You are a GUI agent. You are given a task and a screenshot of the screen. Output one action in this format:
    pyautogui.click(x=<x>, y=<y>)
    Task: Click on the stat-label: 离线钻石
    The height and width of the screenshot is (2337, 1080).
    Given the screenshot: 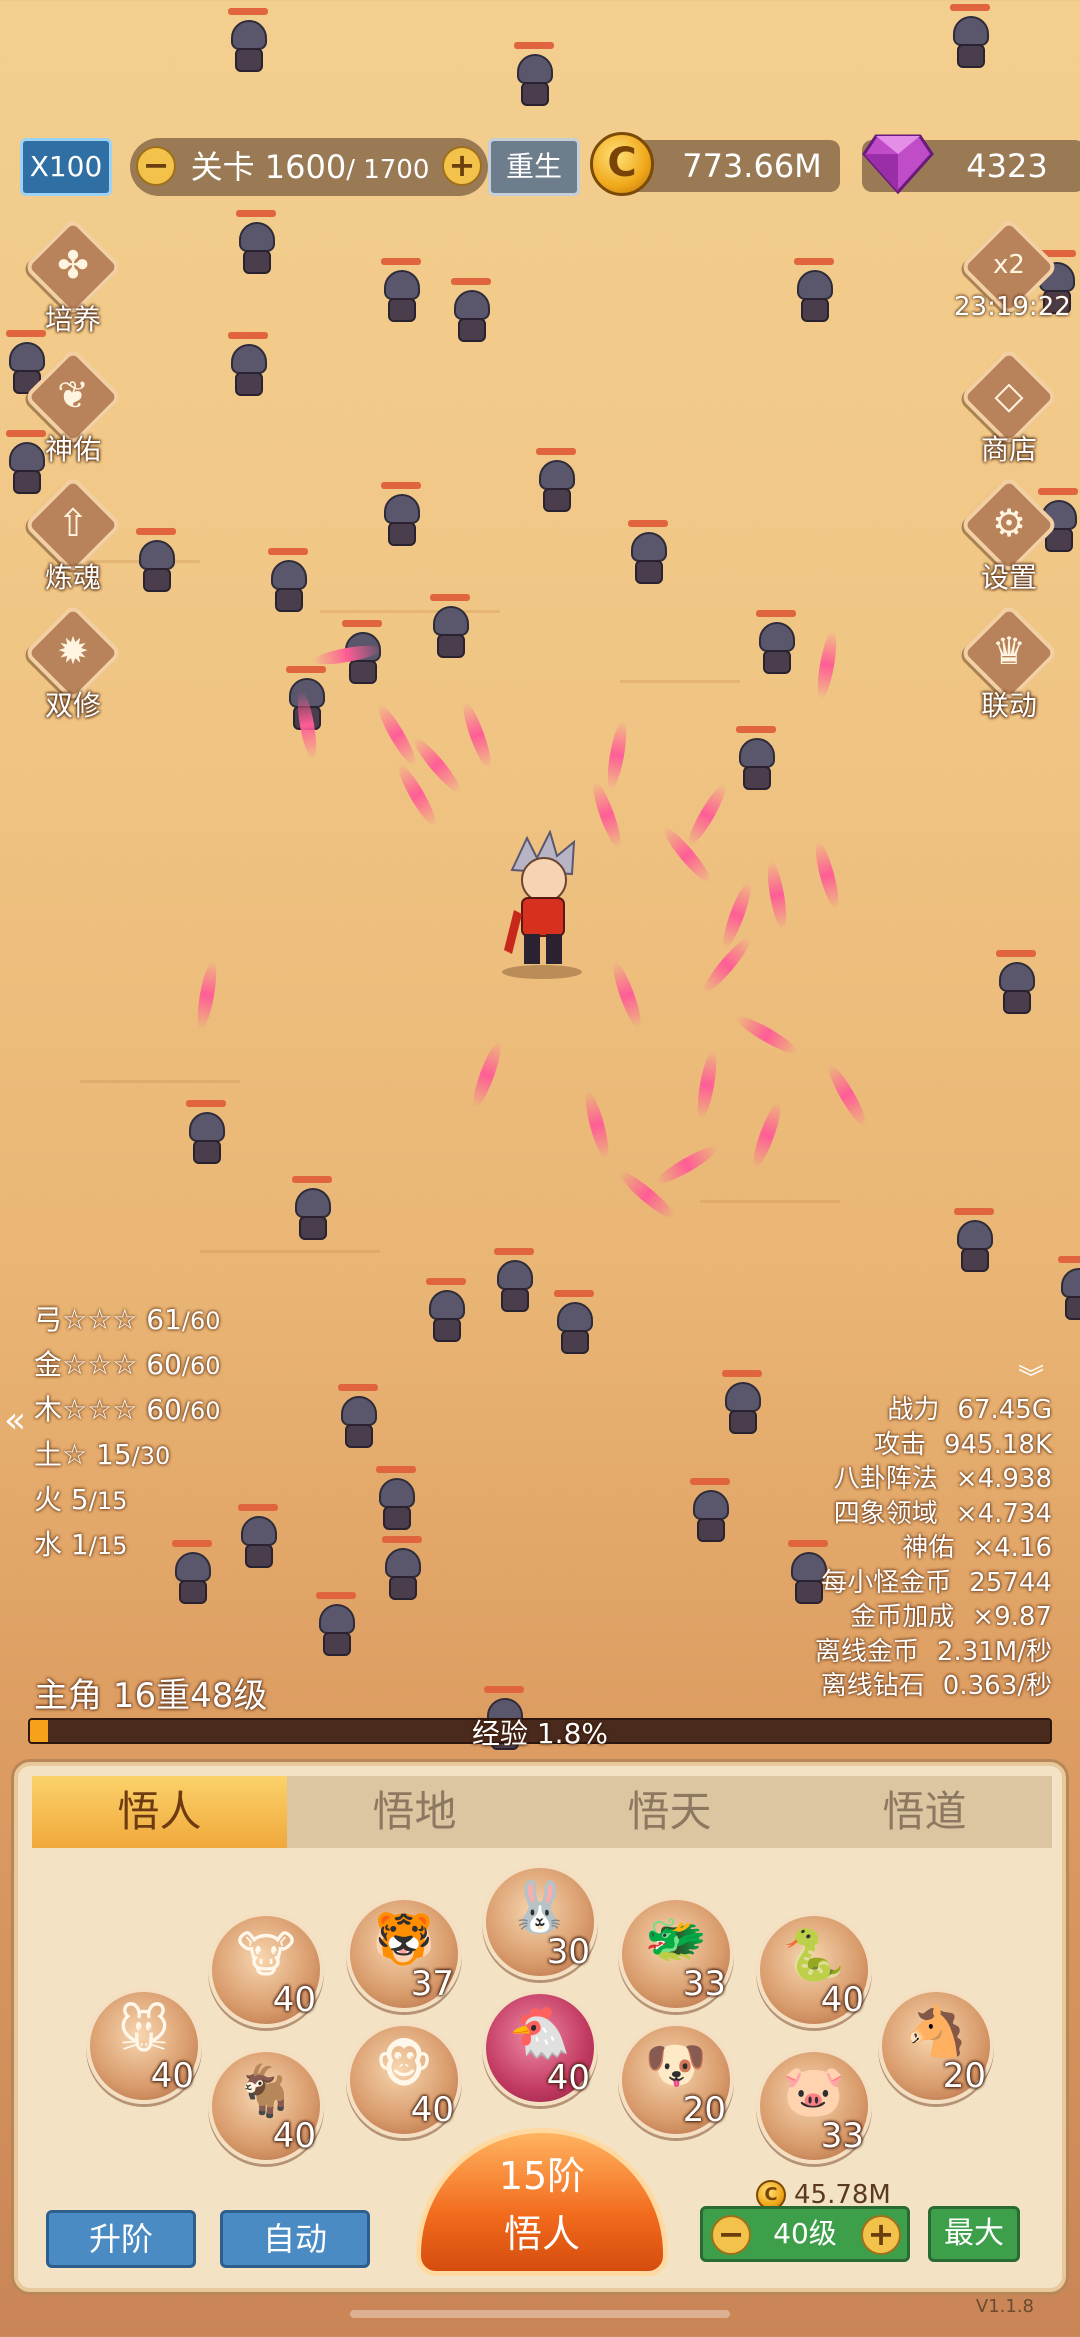 What is the action you would take?
    pyautogui.click(x=872, y=1686)
    